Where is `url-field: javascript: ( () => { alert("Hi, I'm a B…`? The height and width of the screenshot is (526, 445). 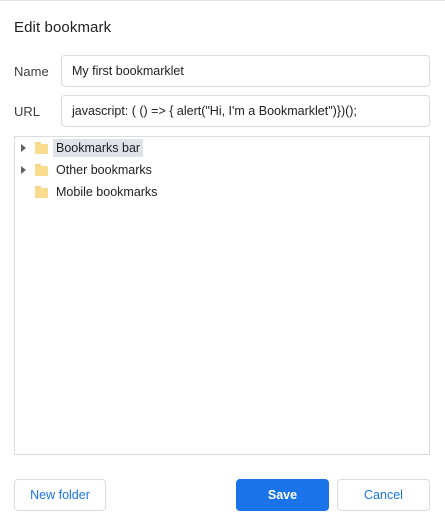 url-field: javascript: ( () => { alert("Hi, I'm a B… is located at coordinates (245, 111).